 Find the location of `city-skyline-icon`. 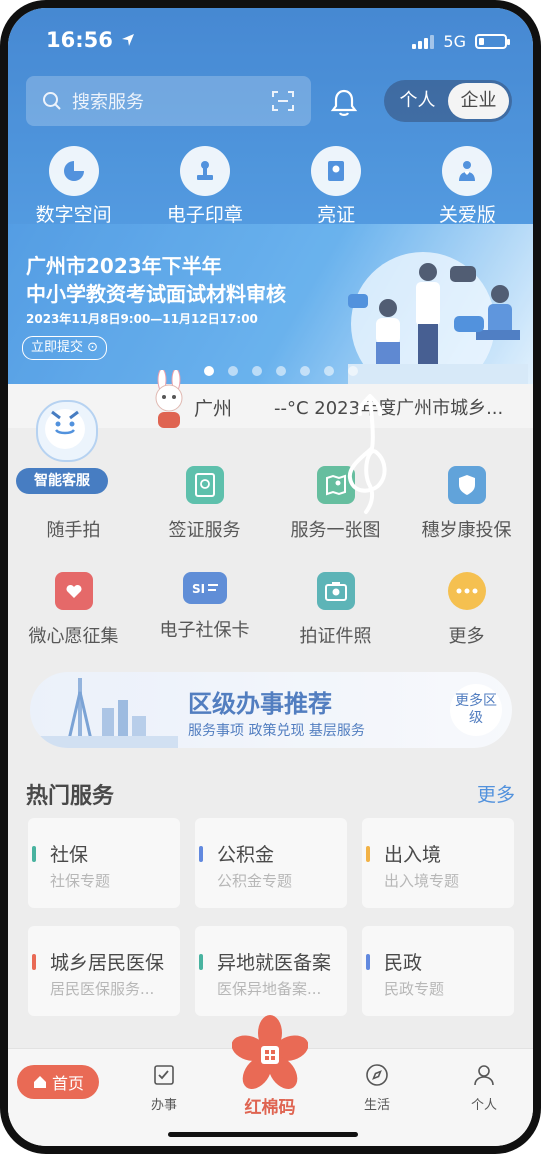

city-skyline-icon is located at coordinates (108, 713).